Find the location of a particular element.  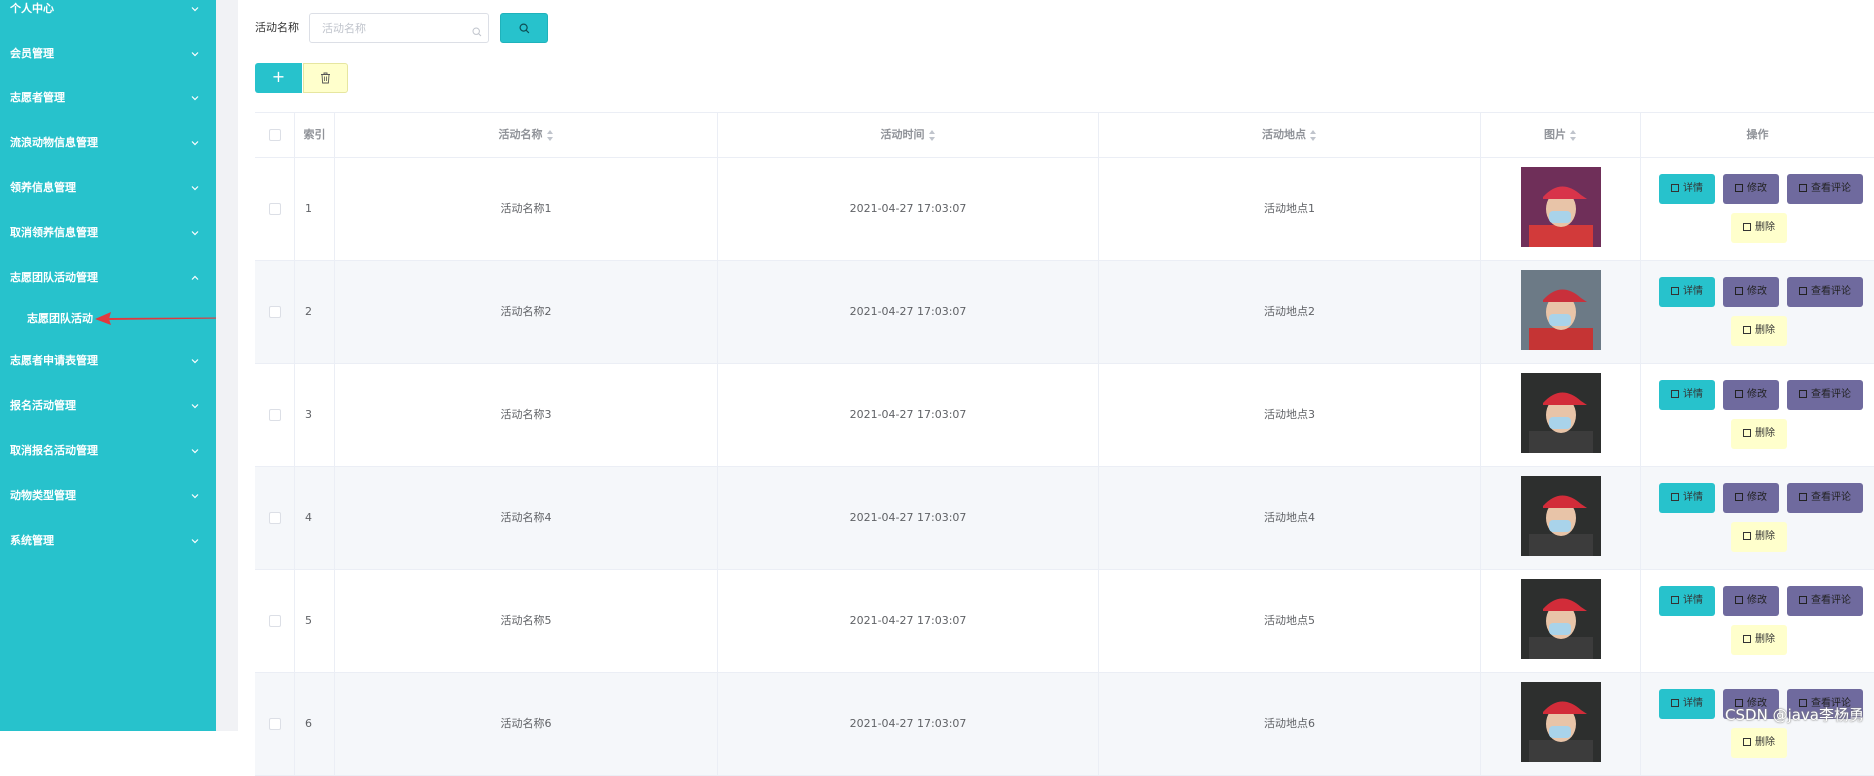

search-button is located at coordinates (524, 28).